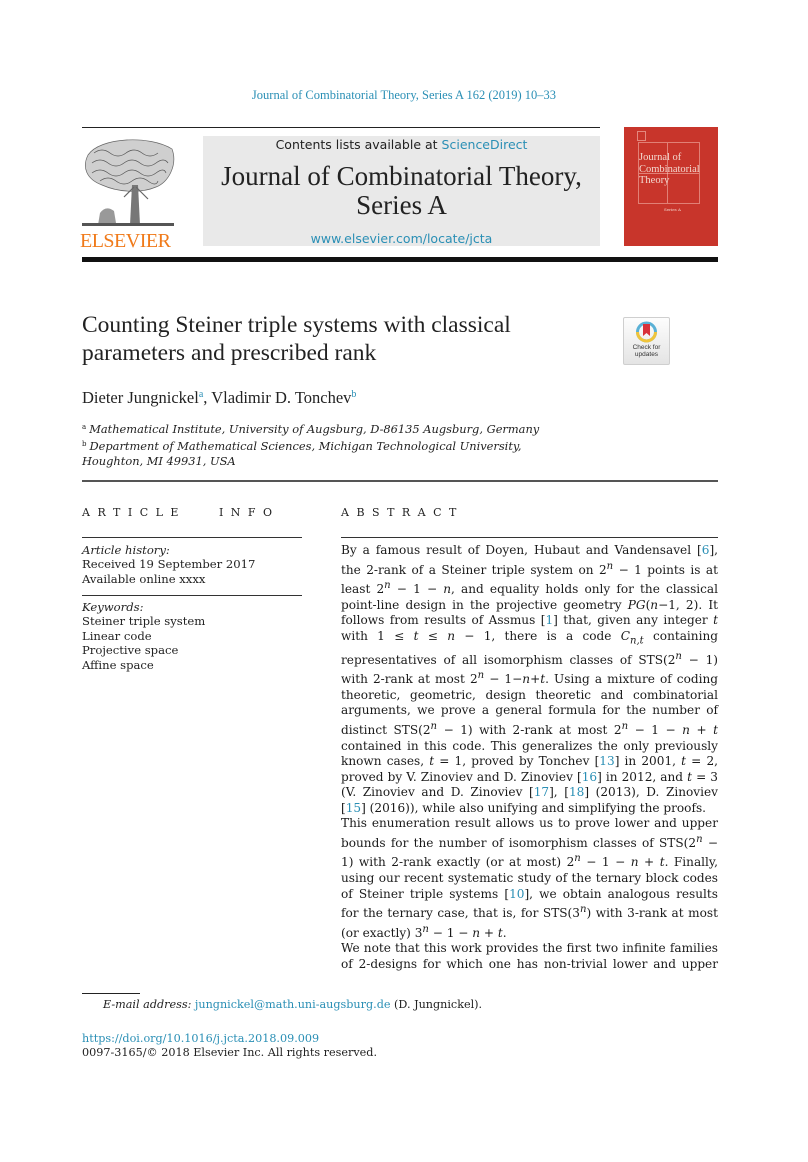 Image resolution: width=808 pixels, height=1162 pixels. I want to click on author-list: Dieter Jungnickela, Vladimir D. Tonchevb, so click(219, 398).